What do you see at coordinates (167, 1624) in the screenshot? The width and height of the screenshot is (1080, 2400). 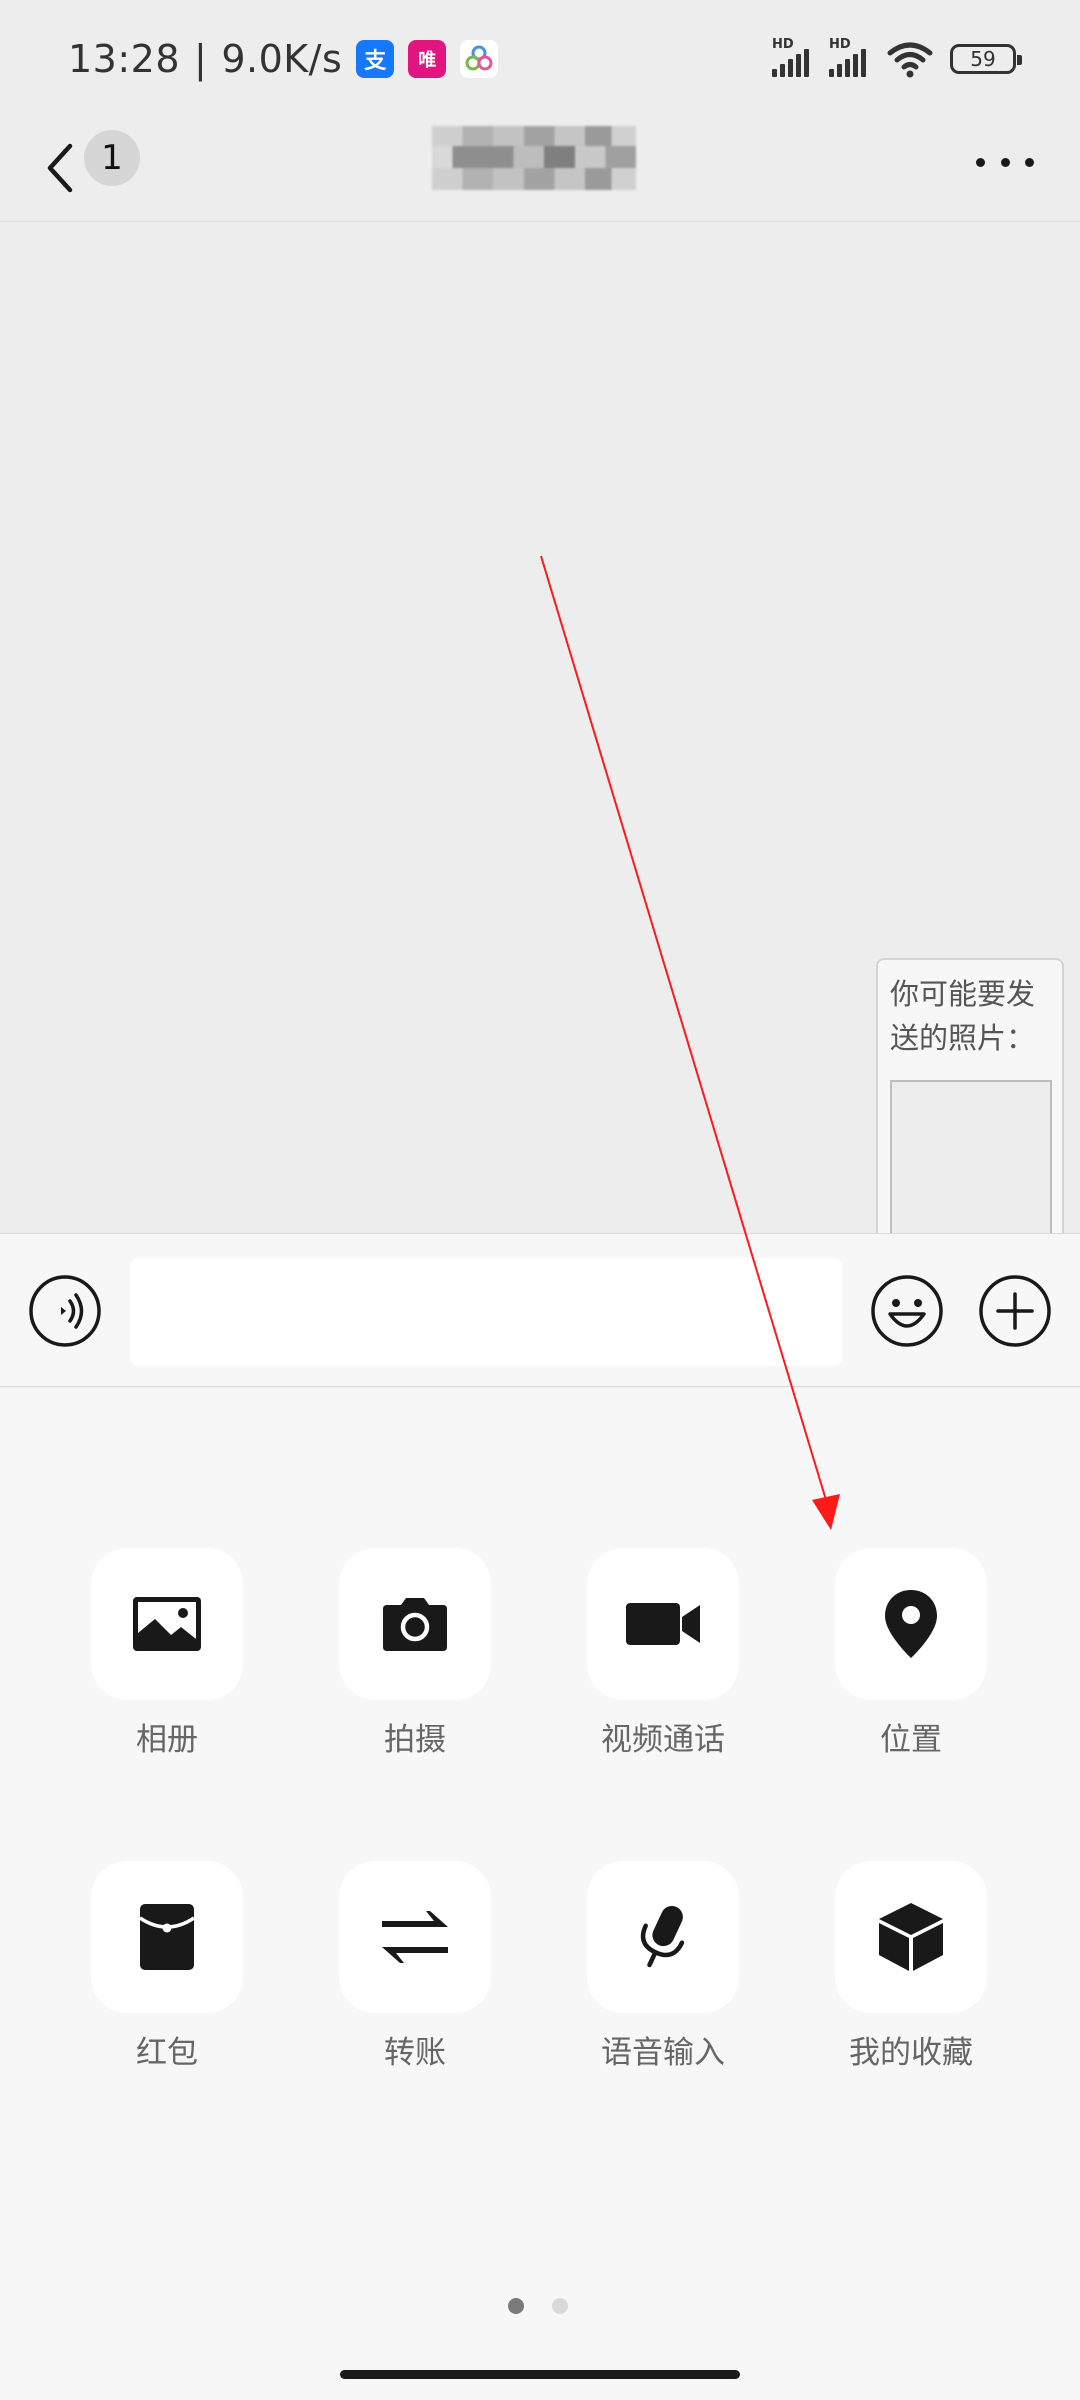 I see `album-icon` at bounding box center [167, 1624].